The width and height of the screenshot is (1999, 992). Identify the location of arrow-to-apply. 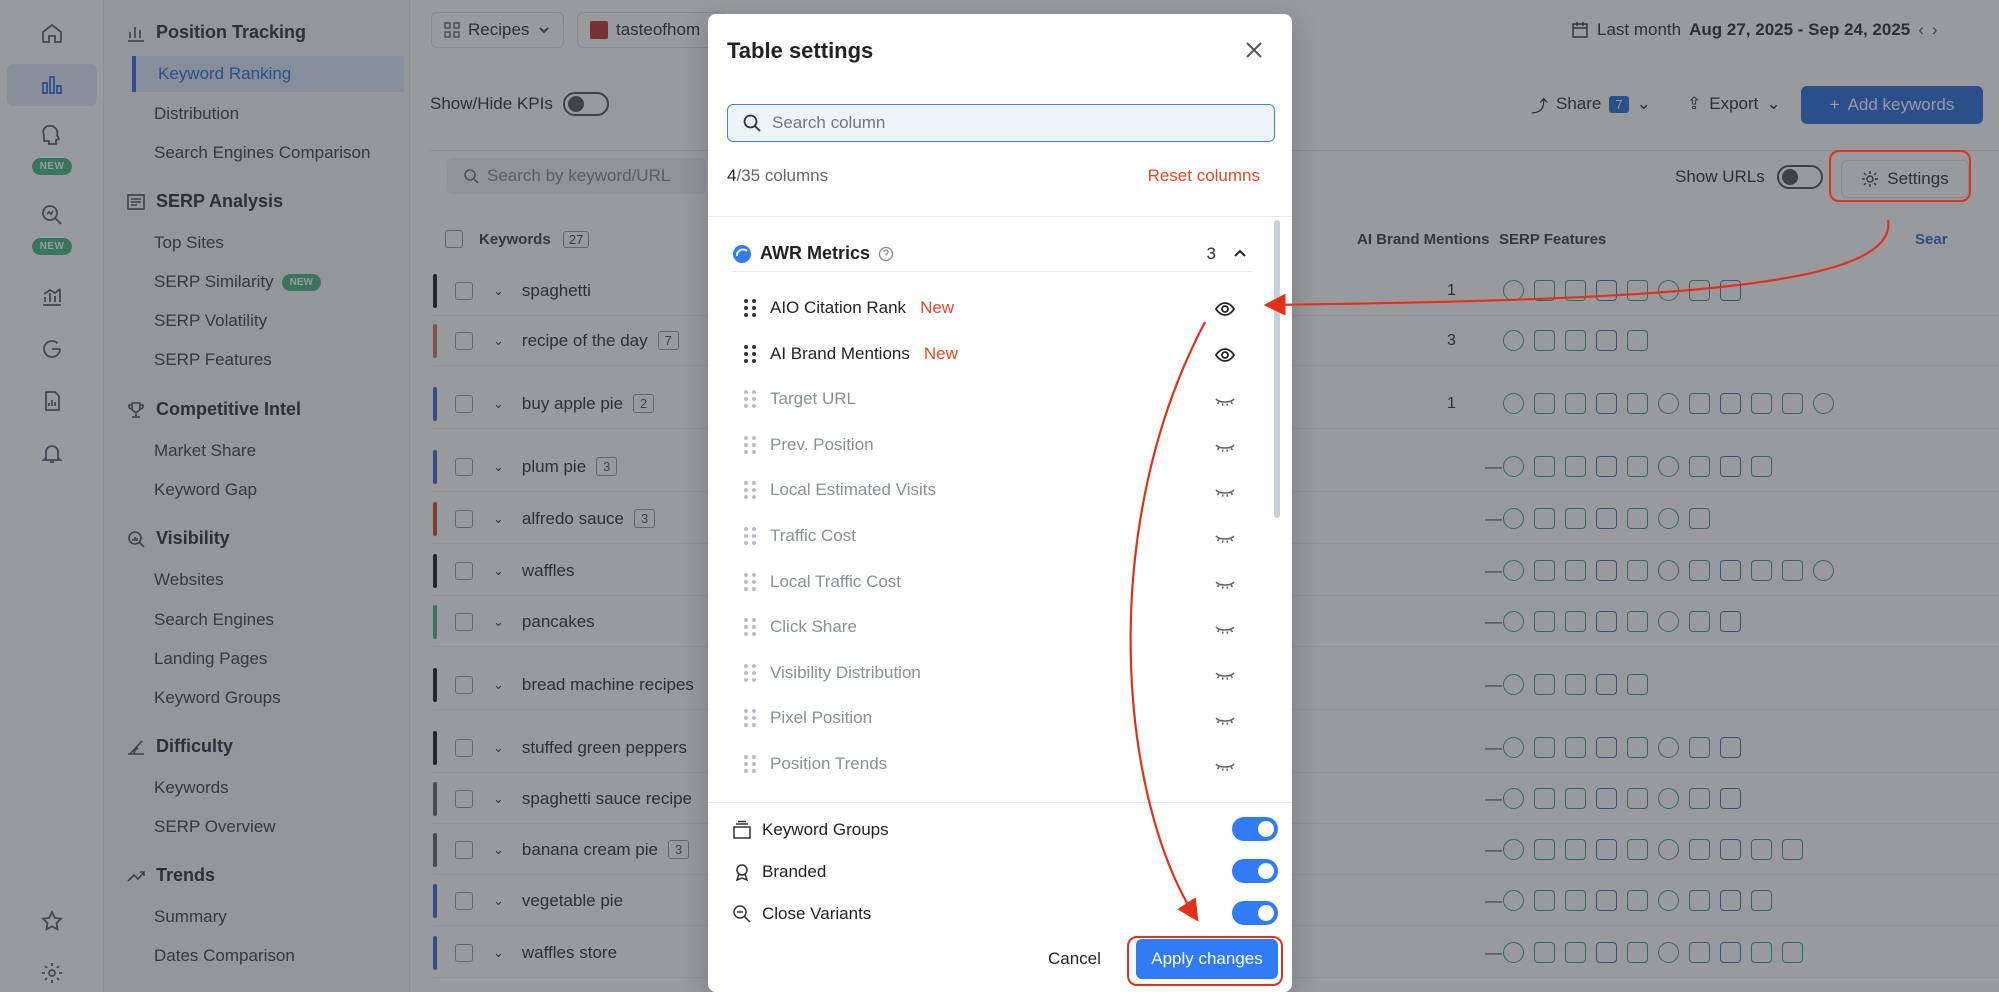
(1167, 621).